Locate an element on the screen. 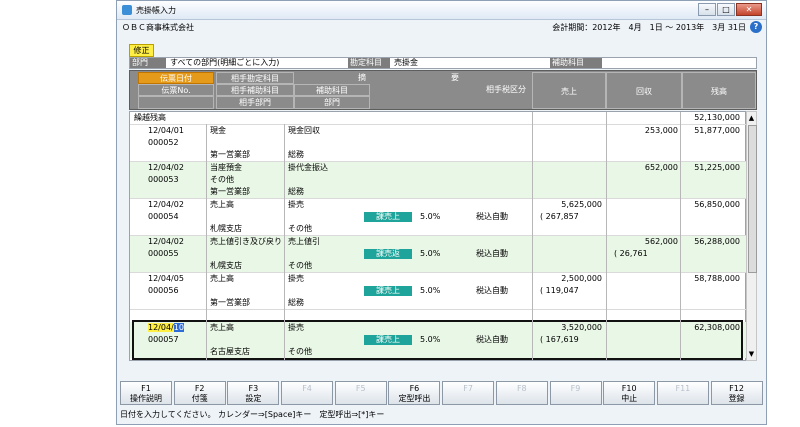 This screenshot has width=800, height=427. entry-collection: 253,000 is located at coordinates (642, 131).